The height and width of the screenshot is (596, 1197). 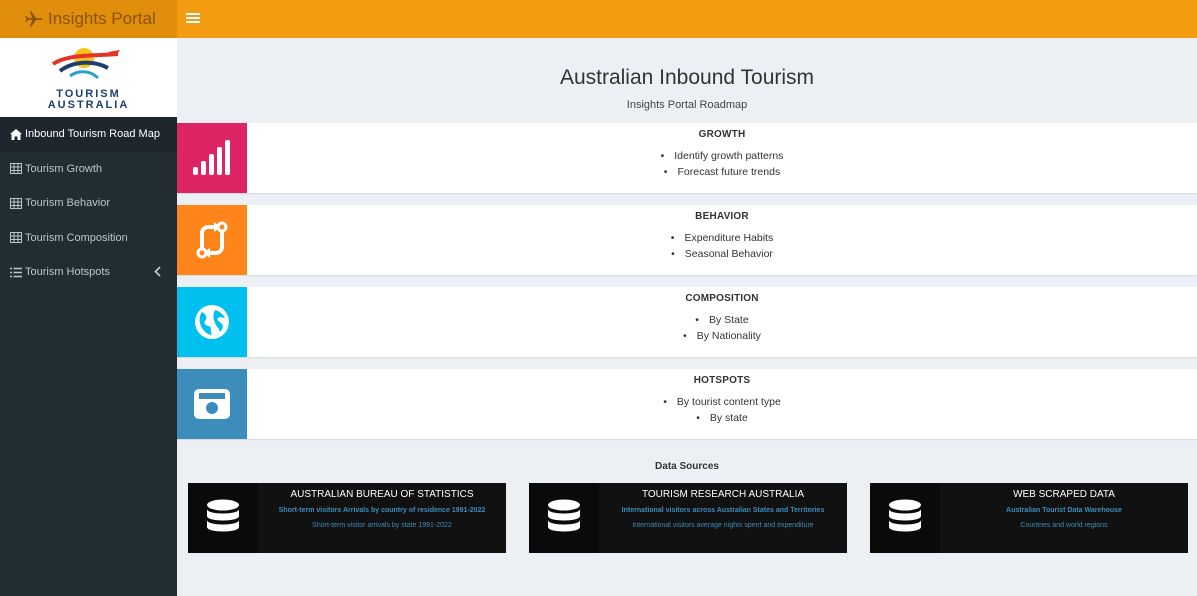 What do you see at coordinates (722, 134) in the screenshot?
I see `card-title: GROWTH` at bounding box center [722, 134].